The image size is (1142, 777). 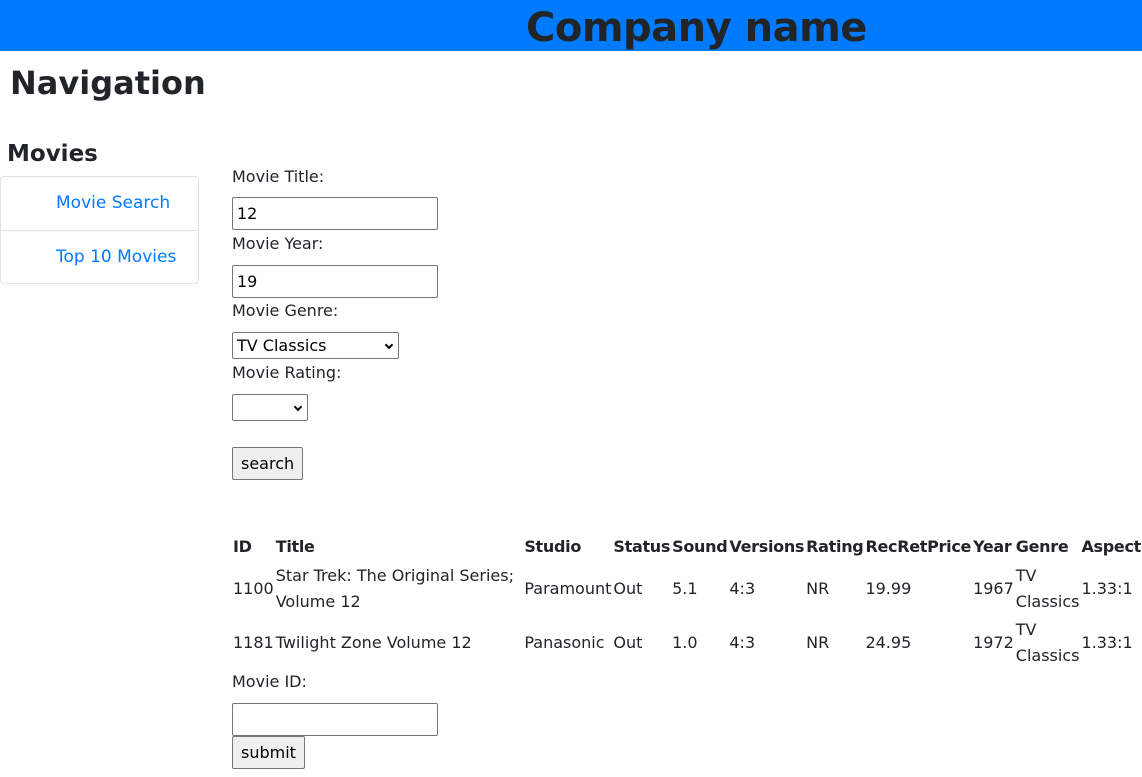 I want to click on submit-button: submit, so click(x=268, y=752).